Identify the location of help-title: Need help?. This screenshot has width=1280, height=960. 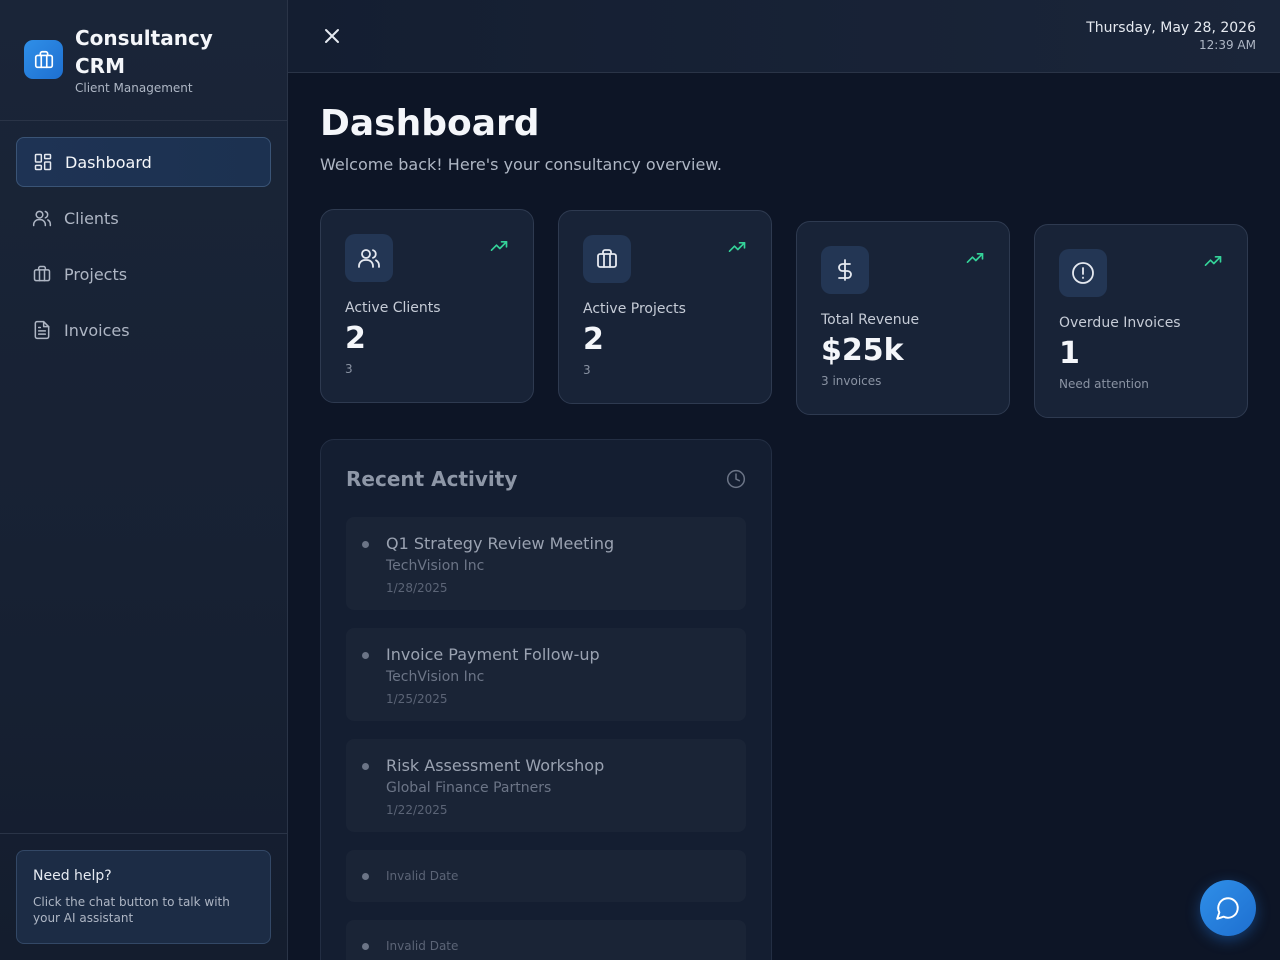
(72, 876).